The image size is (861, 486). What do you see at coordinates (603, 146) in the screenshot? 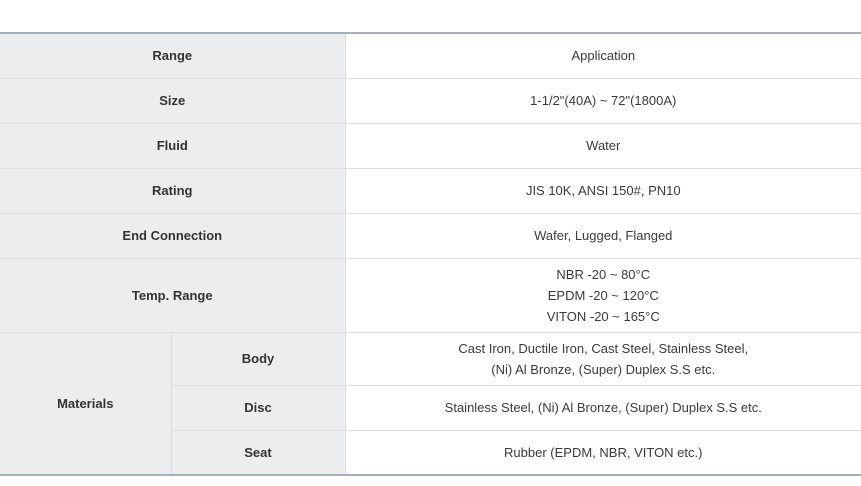
I see `fluid-value: Water` at bounding box center [603, 146].